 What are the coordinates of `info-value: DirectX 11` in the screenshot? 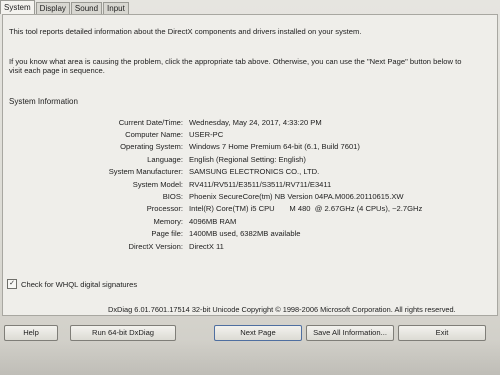 It's located at (206, 246).